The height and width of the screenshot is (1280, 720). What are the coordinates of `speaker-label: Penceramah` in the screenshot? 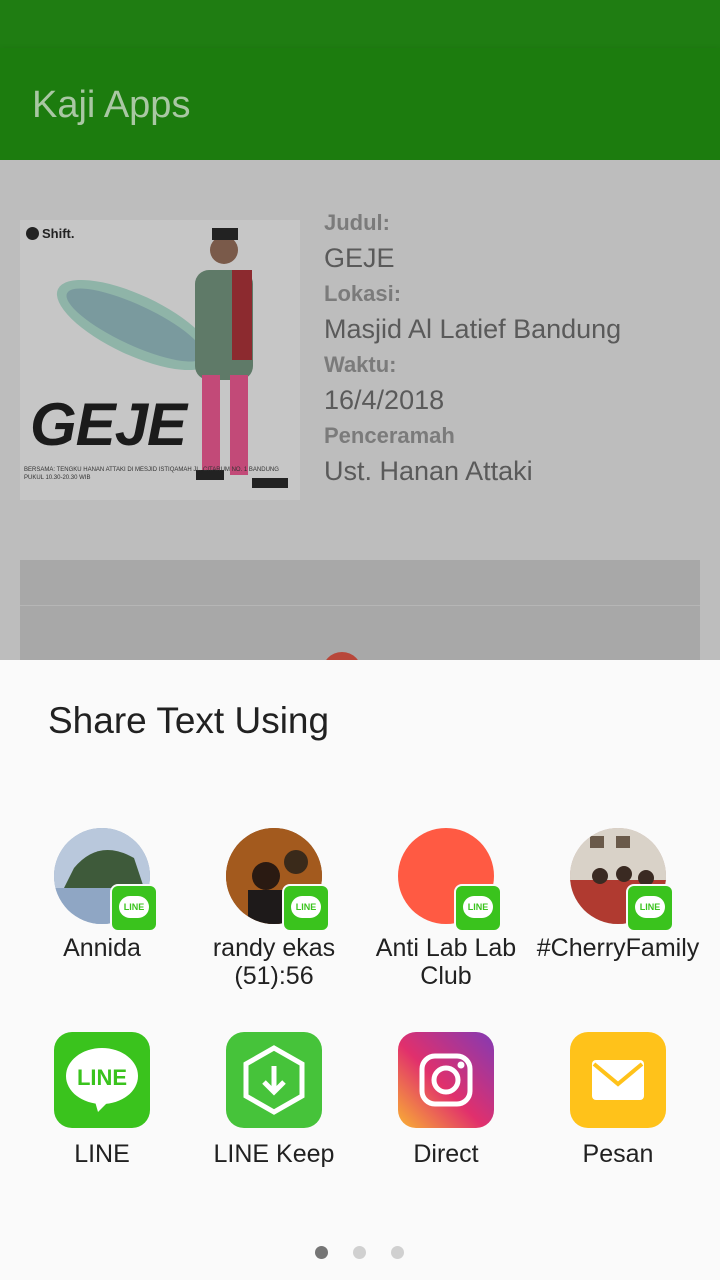 It's located at (389, 435).